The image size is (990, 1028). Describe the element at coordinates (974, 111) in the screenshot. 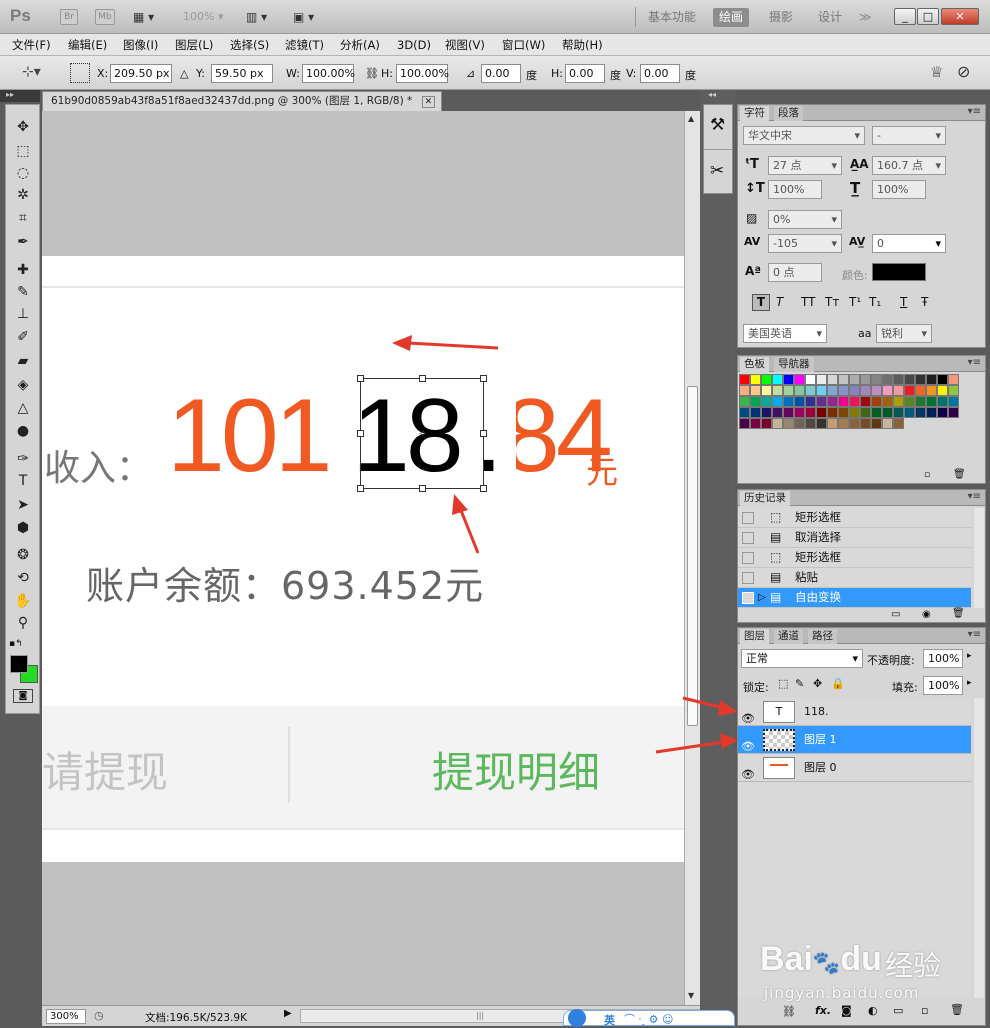

I see `panel-menu-icon: ▾≡` at that location.